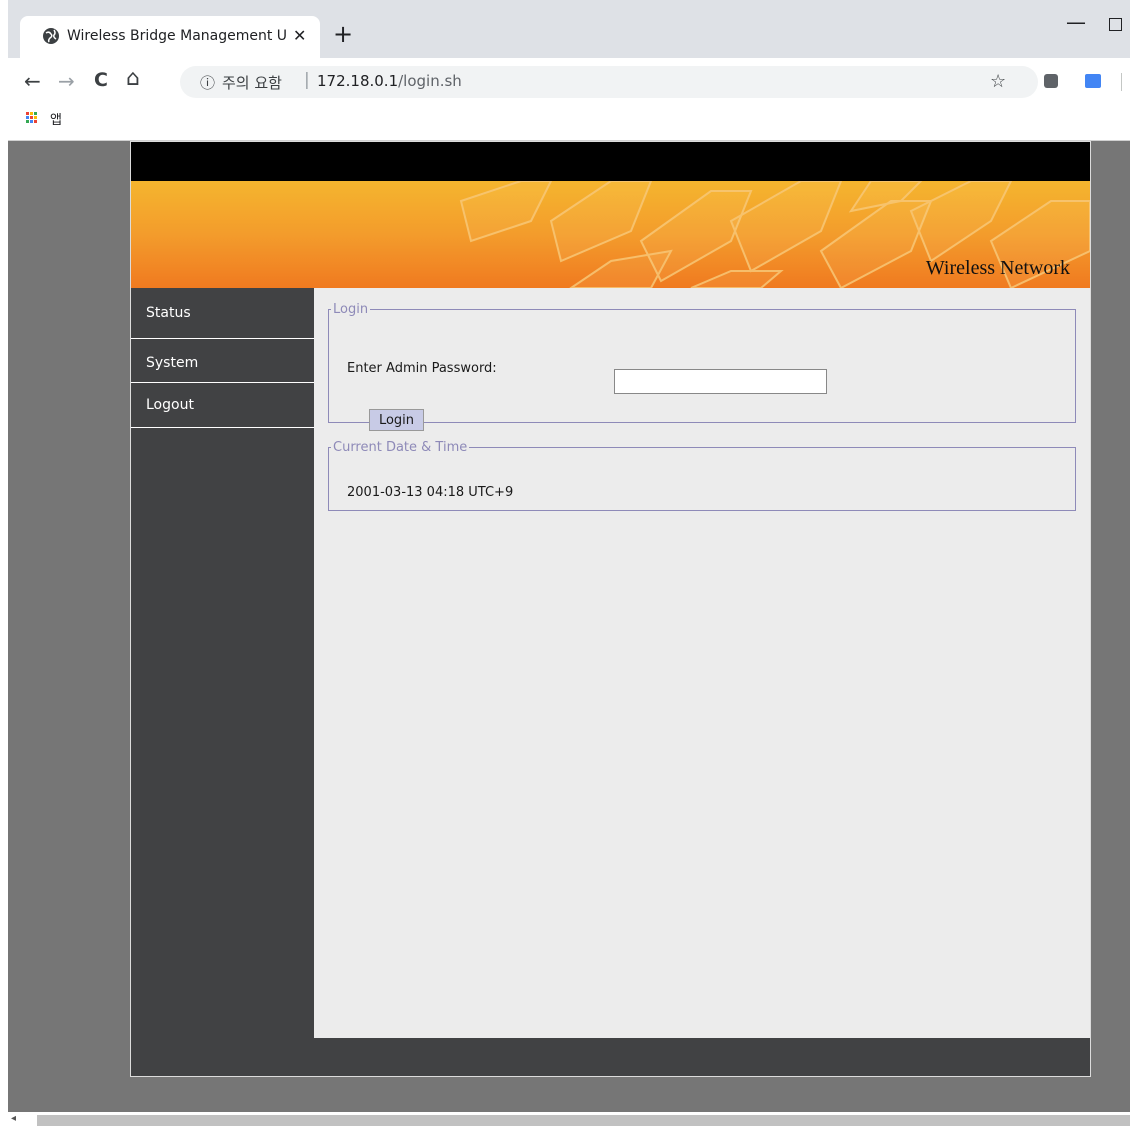 Image resolution: width=1130 pixels, height=1129 pixels. I want to click on sidebar-item-label: System, so click(172, 363).